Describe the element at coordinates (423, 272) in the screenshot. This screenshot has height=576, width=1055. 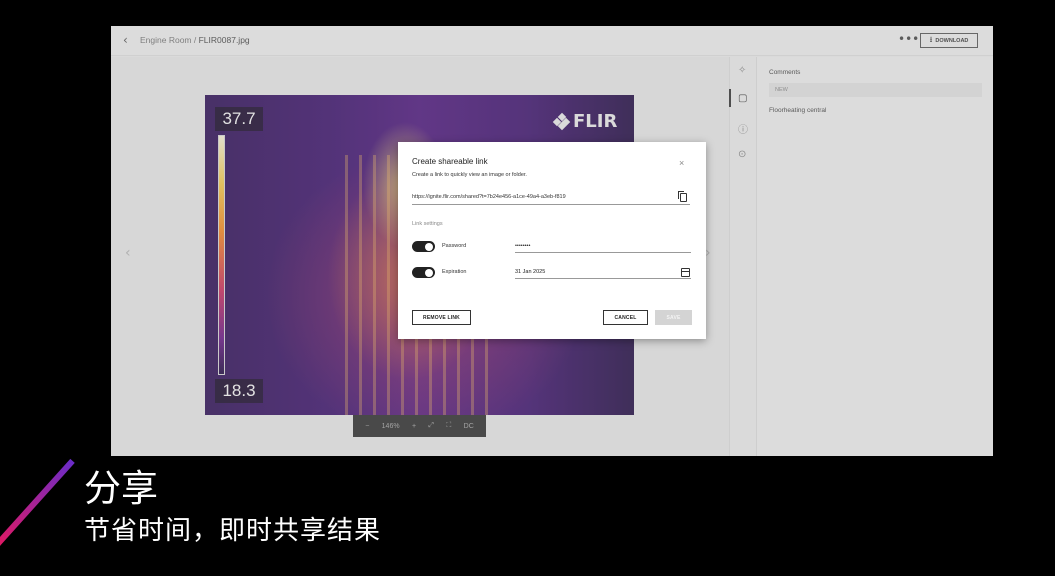
I see `expiration-toggle` at that location.